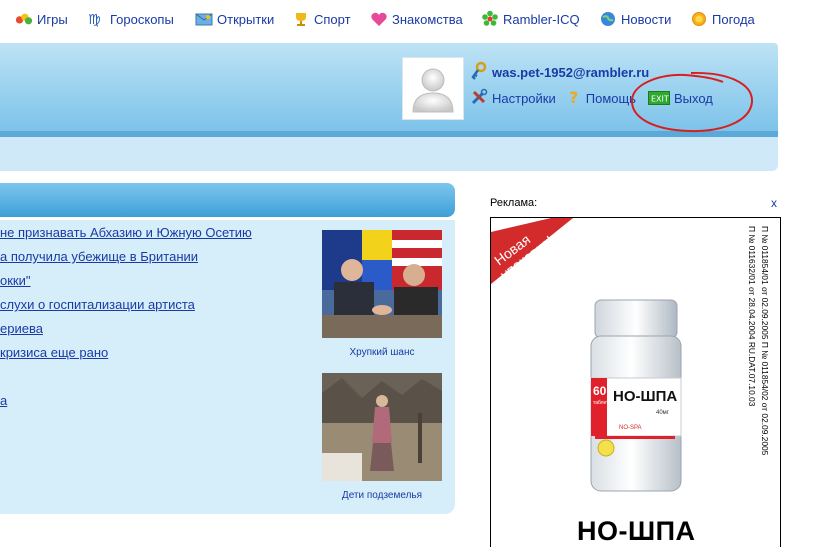  I want to click on news-photo-children, so click(382, 427).